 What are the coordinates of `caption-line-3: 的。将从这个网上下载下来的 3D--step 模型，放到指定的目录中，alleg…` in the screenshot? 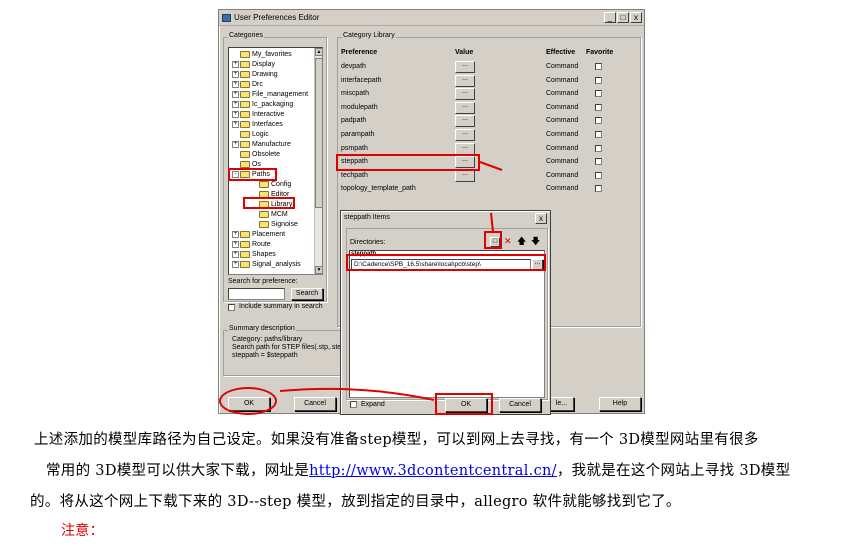 It's located at (355, 502).